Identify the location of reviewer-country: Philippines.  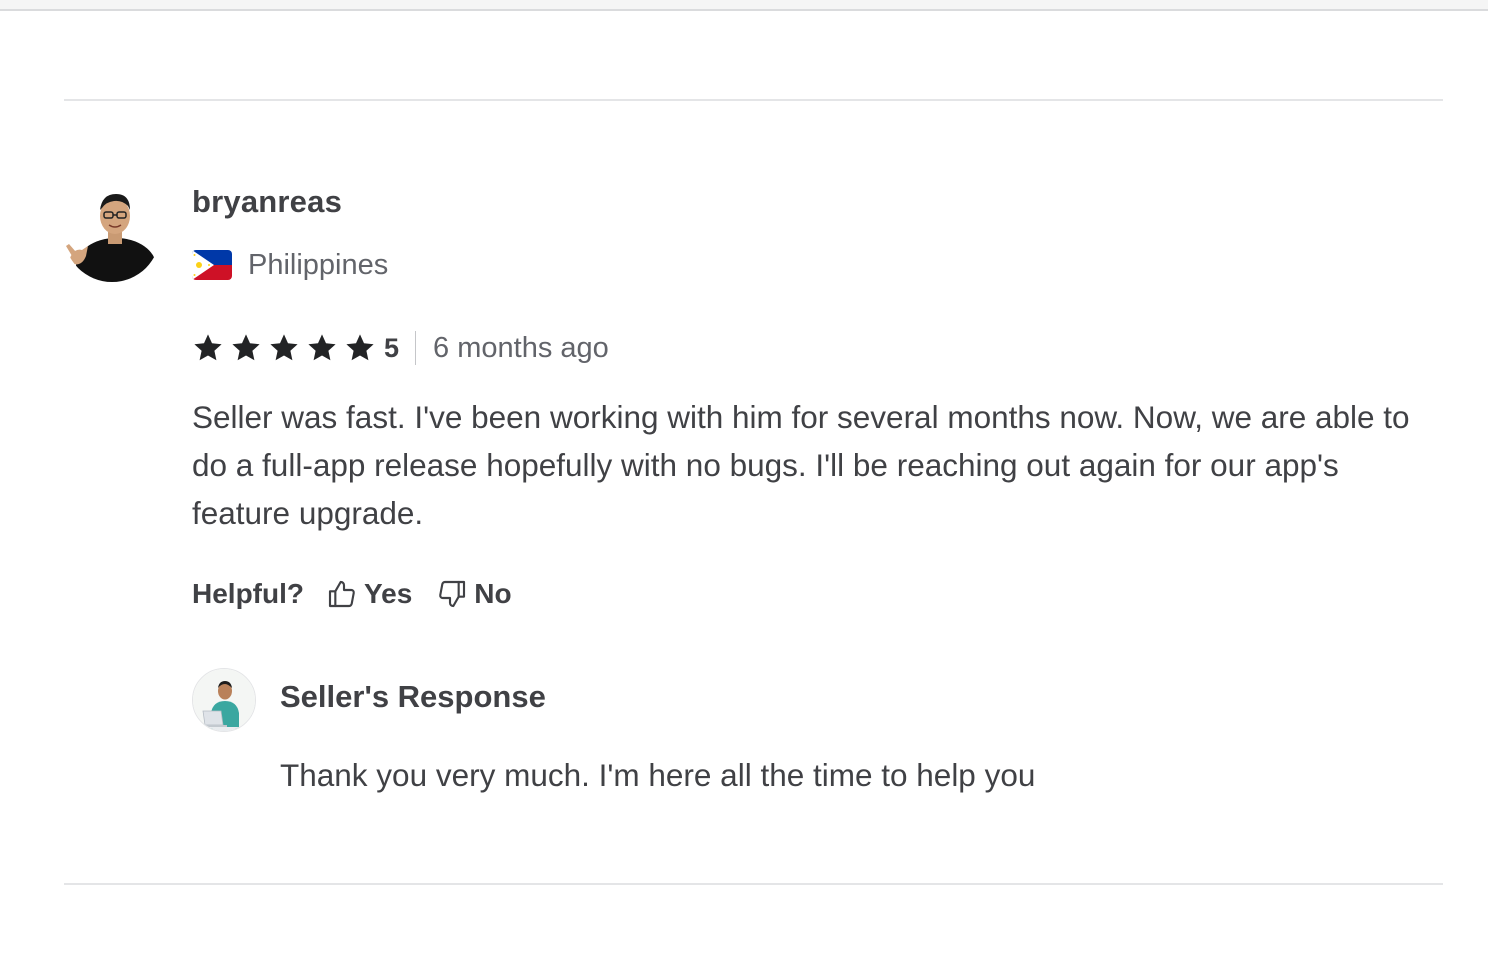
(318, 264).